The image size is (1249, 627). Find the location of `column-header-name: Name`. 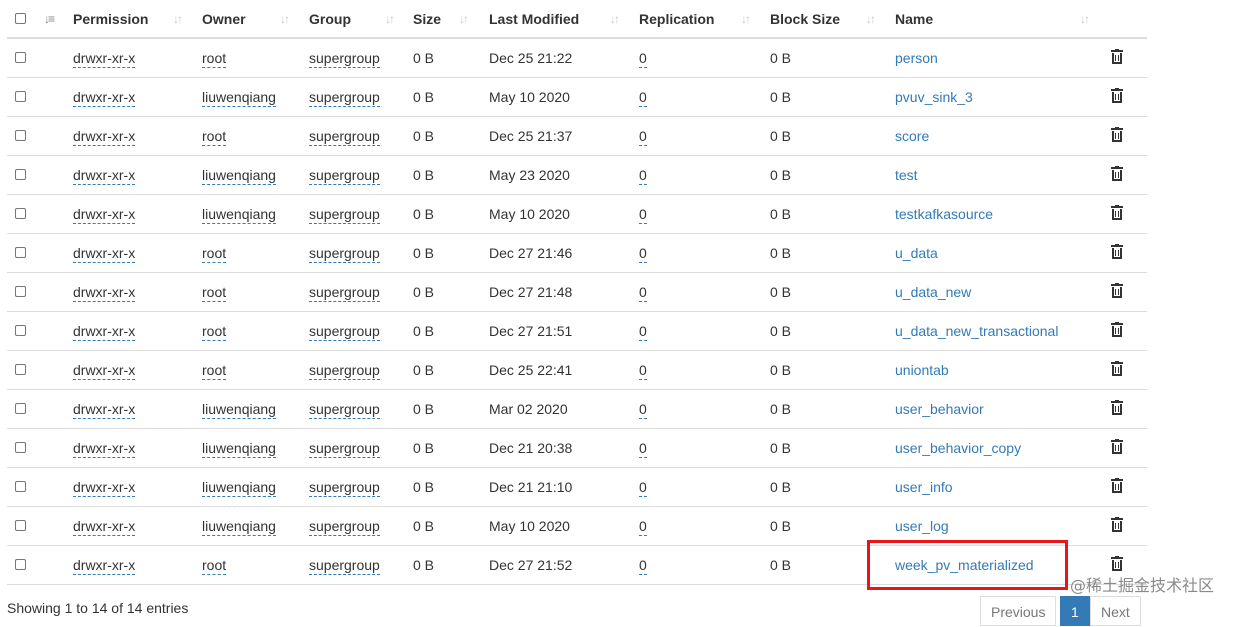

column-header-name: Name is located at coordinates (914, 19).